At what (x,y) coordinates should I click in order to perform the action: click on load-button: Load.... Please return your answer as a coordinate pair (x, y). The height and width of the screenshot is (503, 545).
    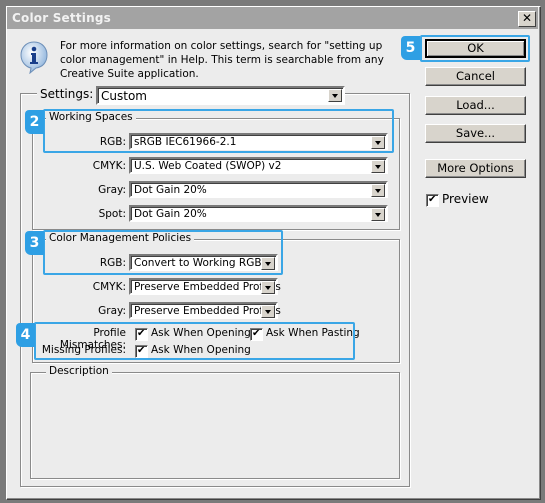
    Looking at the image, I should click on (475, 105).